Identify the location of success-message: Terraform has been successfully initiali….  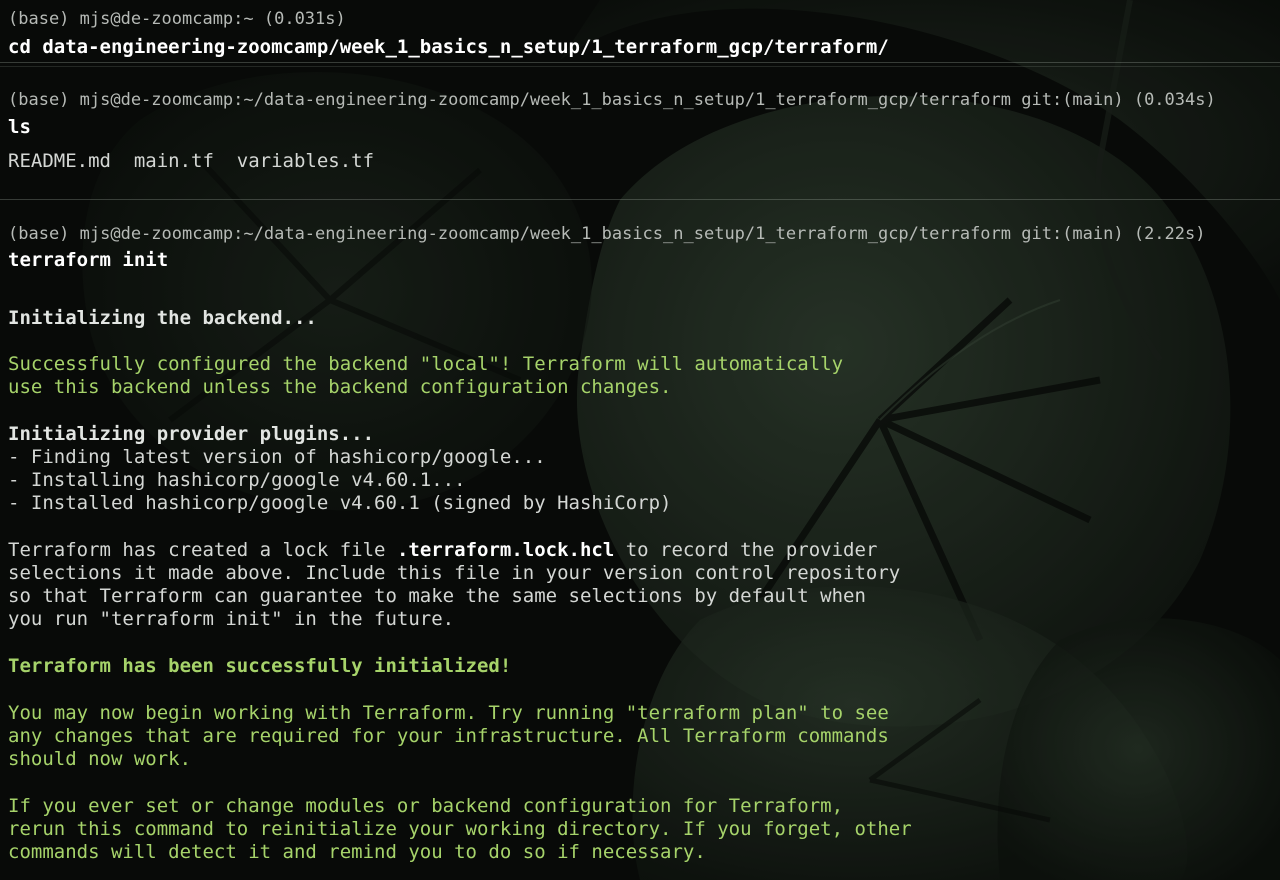
(260, 666).